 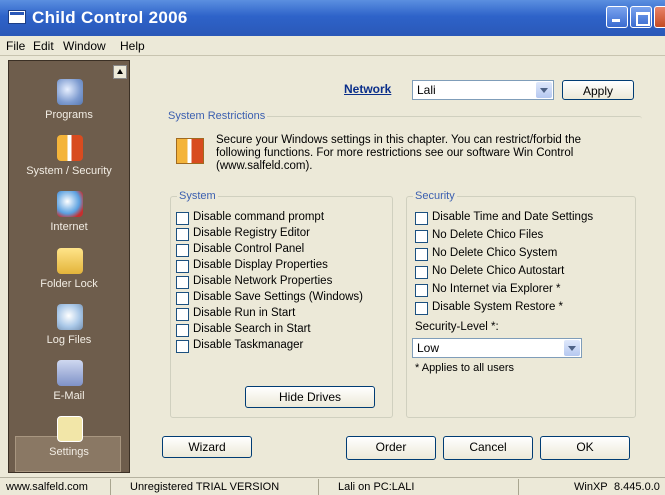 What do you see at coordinates (435, 196) in the screenshot?
I see `security-group-label: Security` at bounding box center [435, 196].